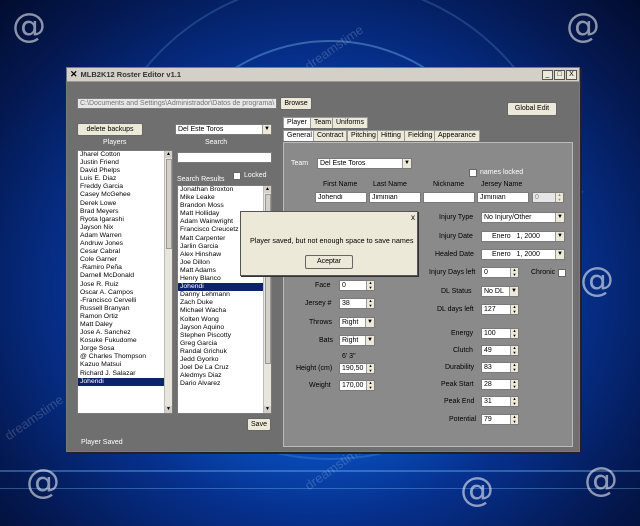 The width and height of the screenshot is (640, 526). I want to click on player-list-item: Freddy Garcia, so click(121, 187).